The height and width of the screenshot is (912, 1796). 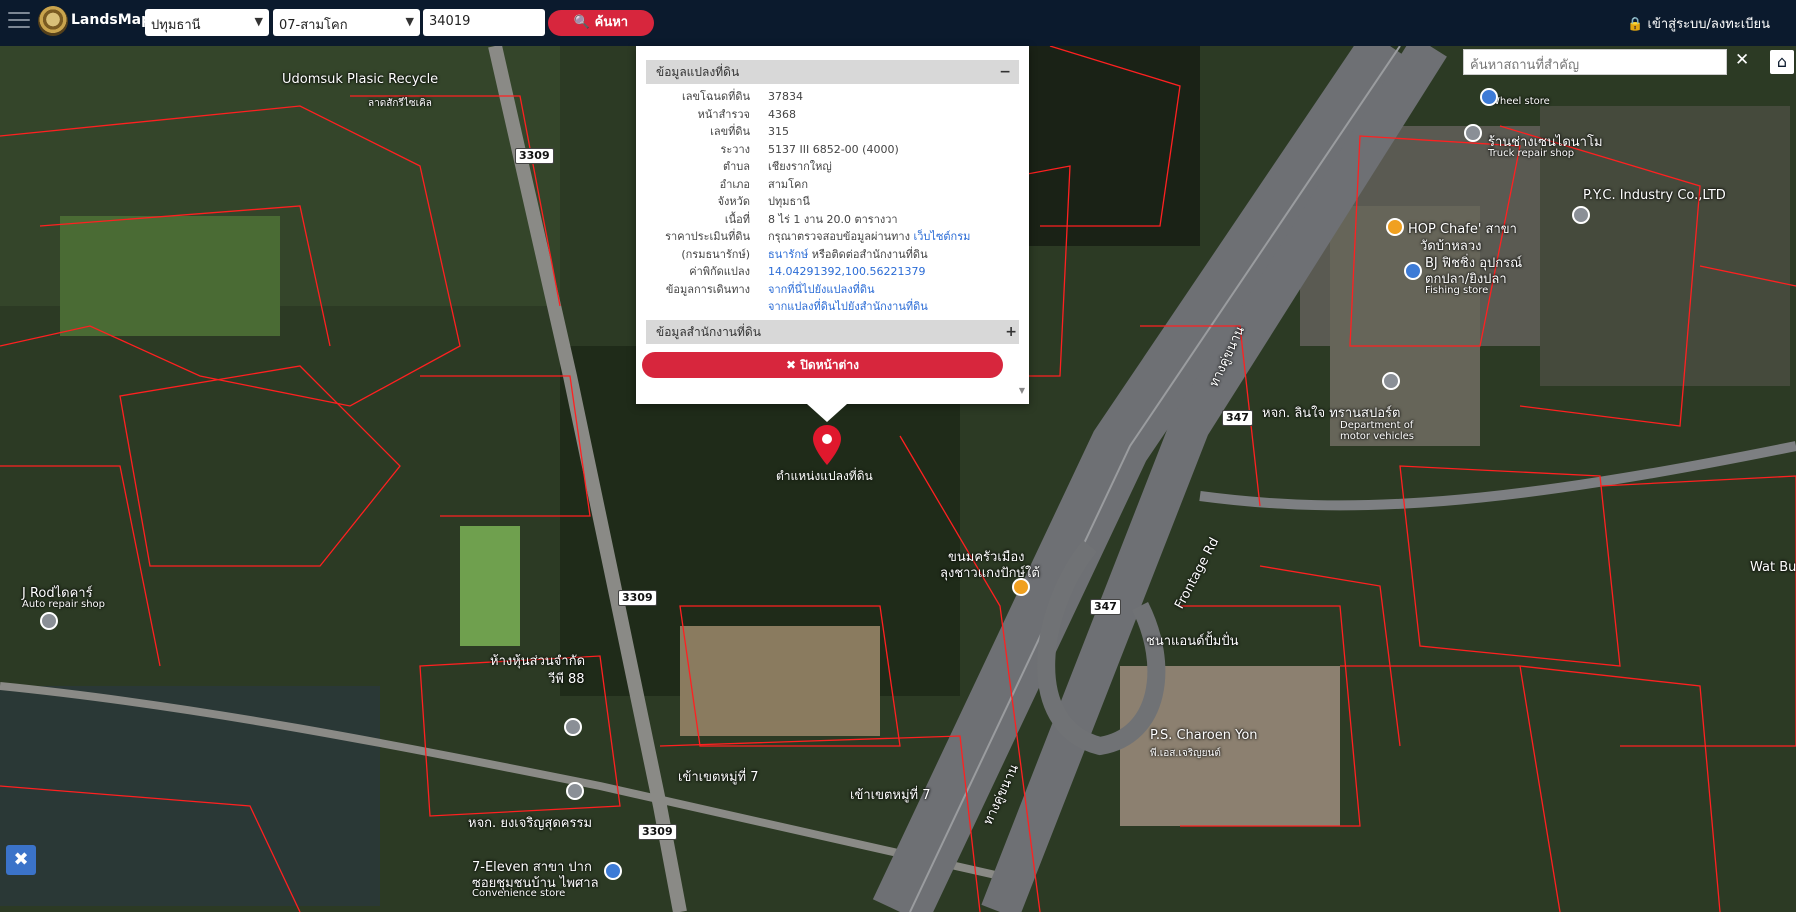 I want to click on search-button: 🔍 ค้นหา, so click(x=601, y=23).